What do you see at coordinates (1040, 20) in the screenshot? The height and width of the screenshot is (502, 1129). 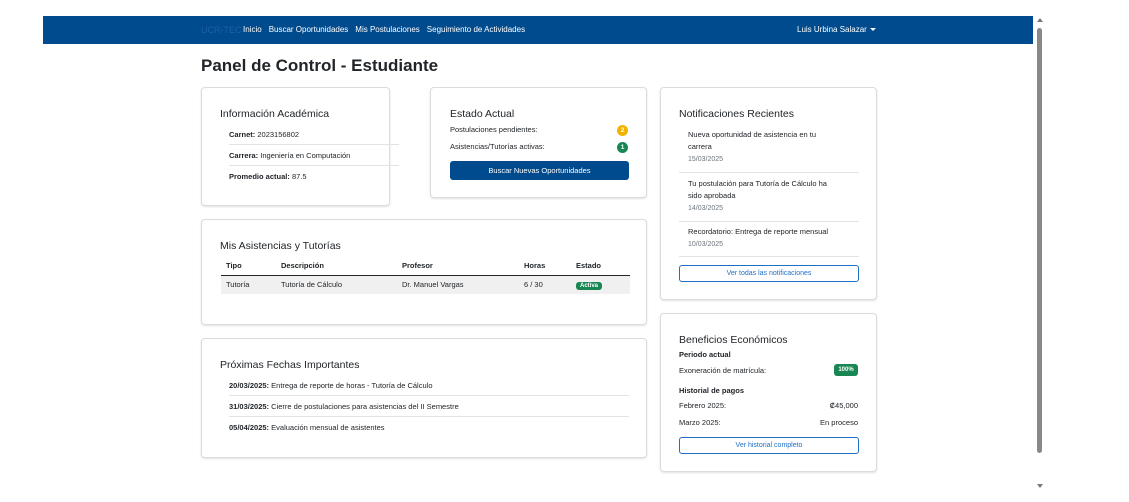 I see `scroll-up-icon` at bounding box center [1040, 20].